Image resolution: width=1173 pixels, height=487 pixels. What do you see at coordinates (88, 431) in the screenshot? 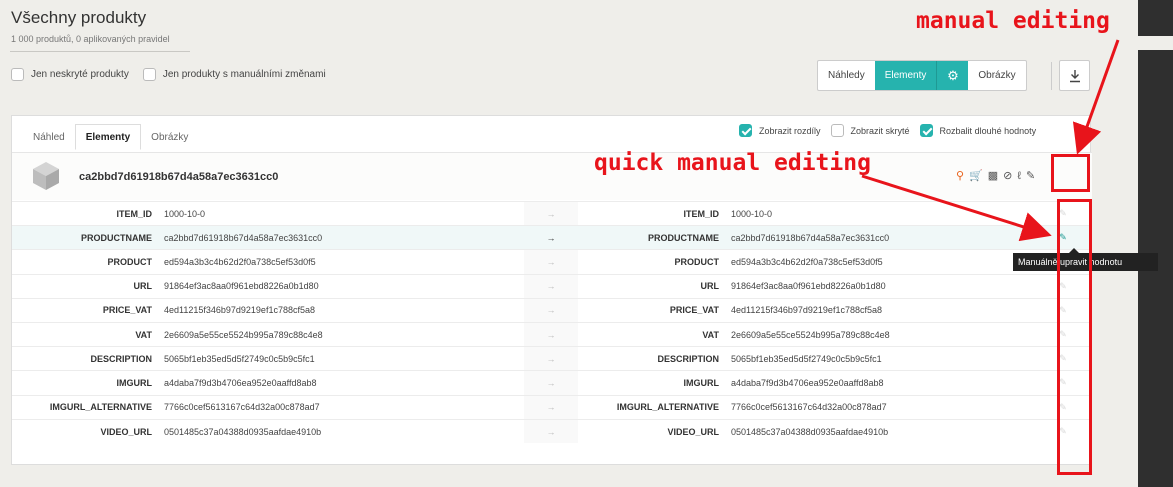
I see `row-key-left: VIDEO_URL` at bounding box center [88, 431].